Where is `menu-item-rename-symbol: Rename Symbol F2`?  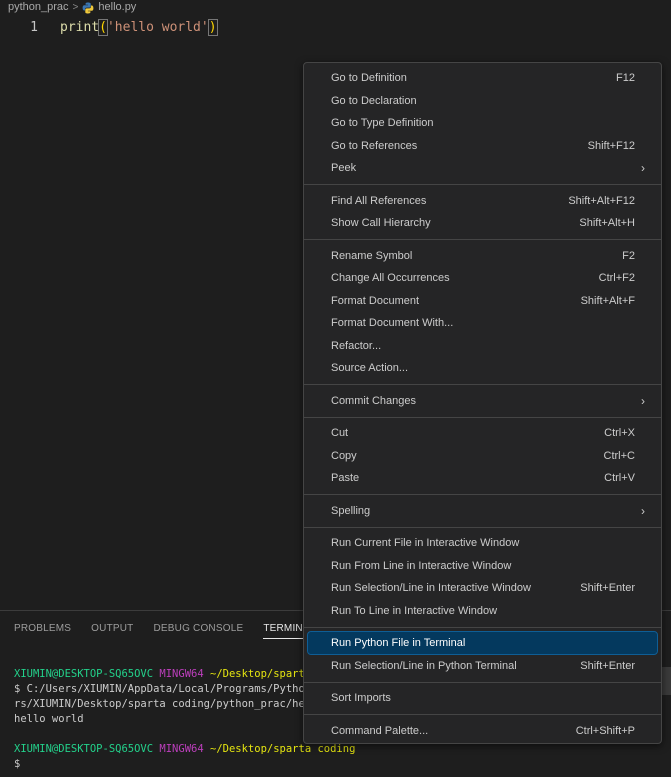
menu-item-rename-symbol: Rename Symbol F2 is located at coordinates (482, 256).